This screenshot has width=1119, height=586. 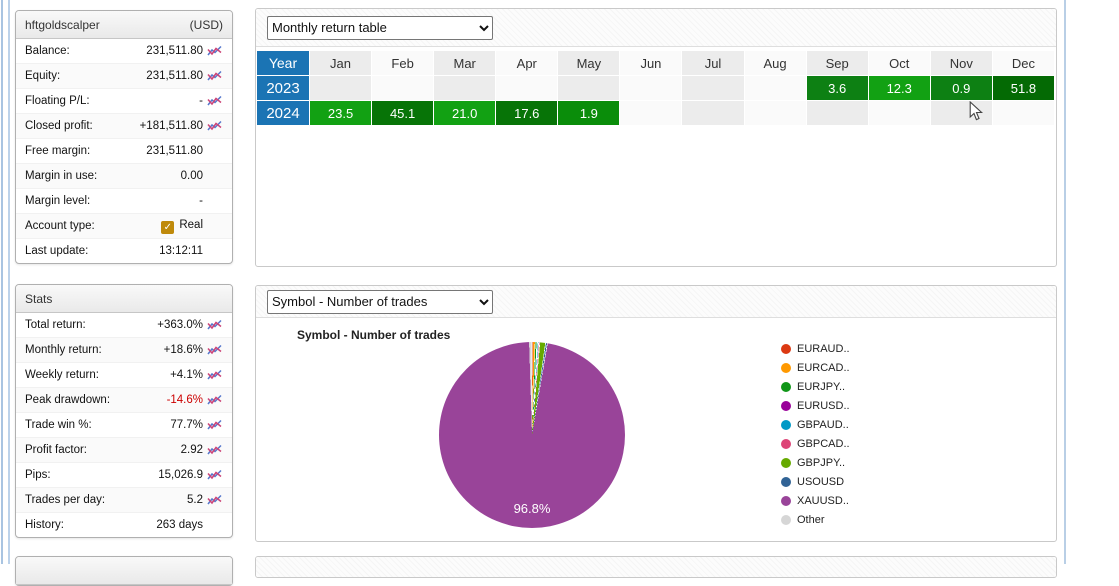 What do you see at coordinates (124, 75) in the screenshot?
I see `account-row: Equity: 231,511.80` at bounding box center [124, 75].